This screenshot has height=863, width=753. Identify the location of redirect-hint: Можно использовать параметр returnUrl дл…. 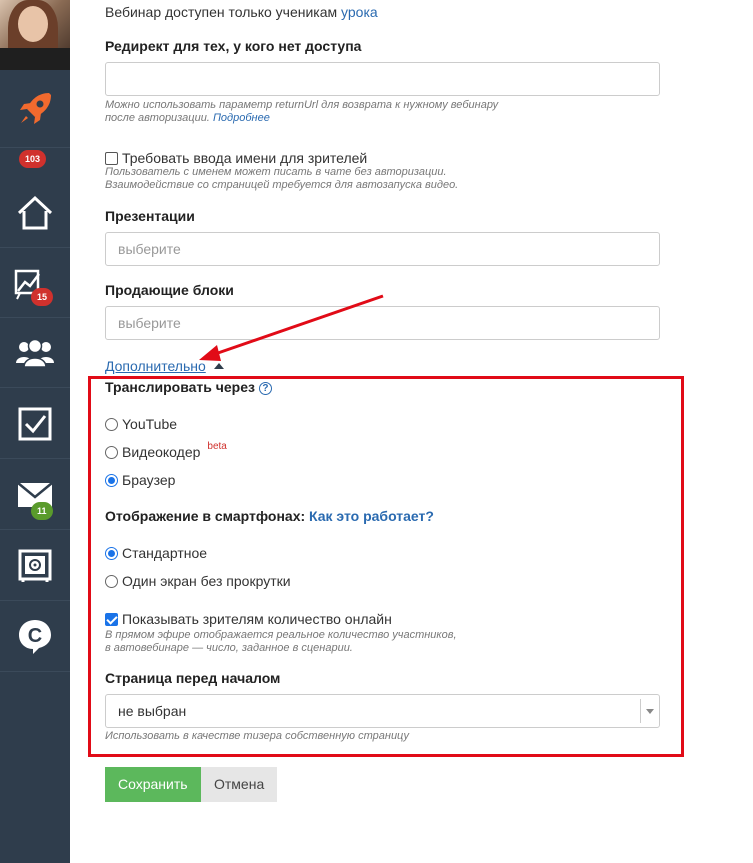
(385, 112).